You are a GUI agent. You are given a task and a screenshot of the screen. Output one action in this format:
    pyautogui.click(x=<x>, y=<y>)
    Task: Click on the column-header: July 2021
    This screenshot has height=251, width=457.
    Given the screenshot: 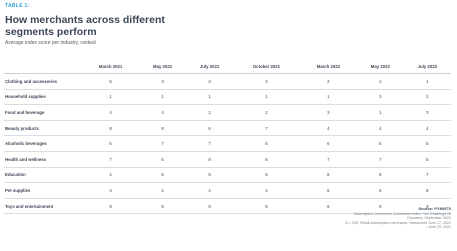 What is the action you would take?
    pyautogui.click(x=209, y=66)
    